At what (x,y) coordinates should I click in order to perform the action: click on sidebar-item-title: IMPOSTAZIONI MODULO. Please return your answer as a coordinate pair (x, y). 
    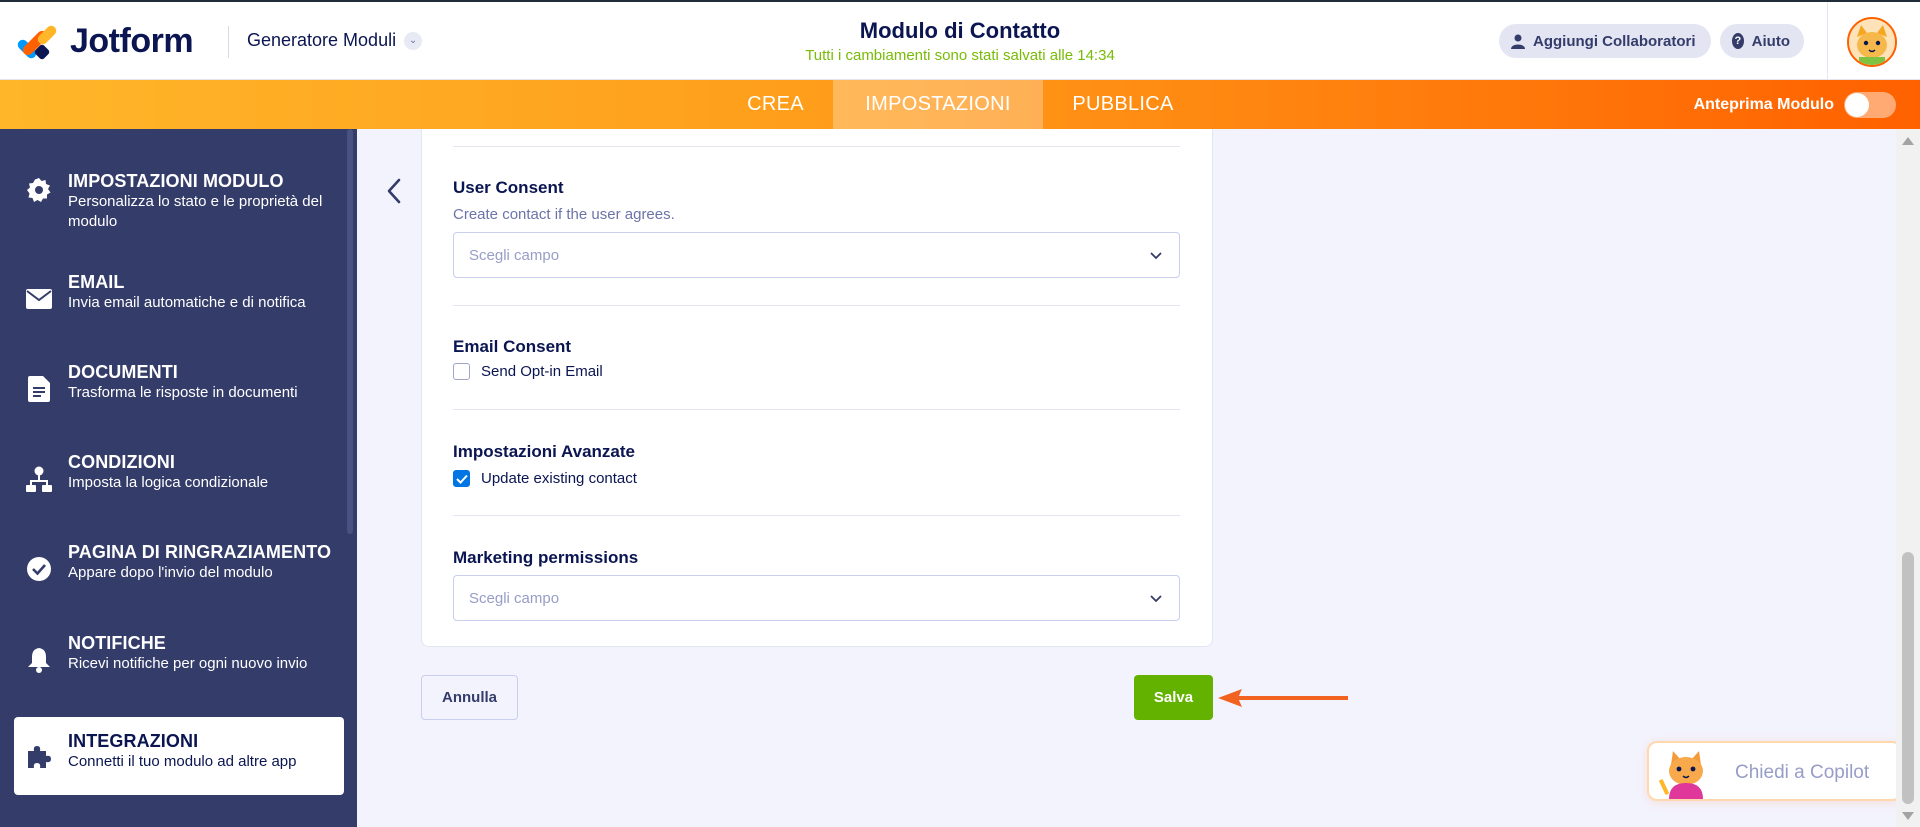
    Looking at the image, I should click on (176, 181).